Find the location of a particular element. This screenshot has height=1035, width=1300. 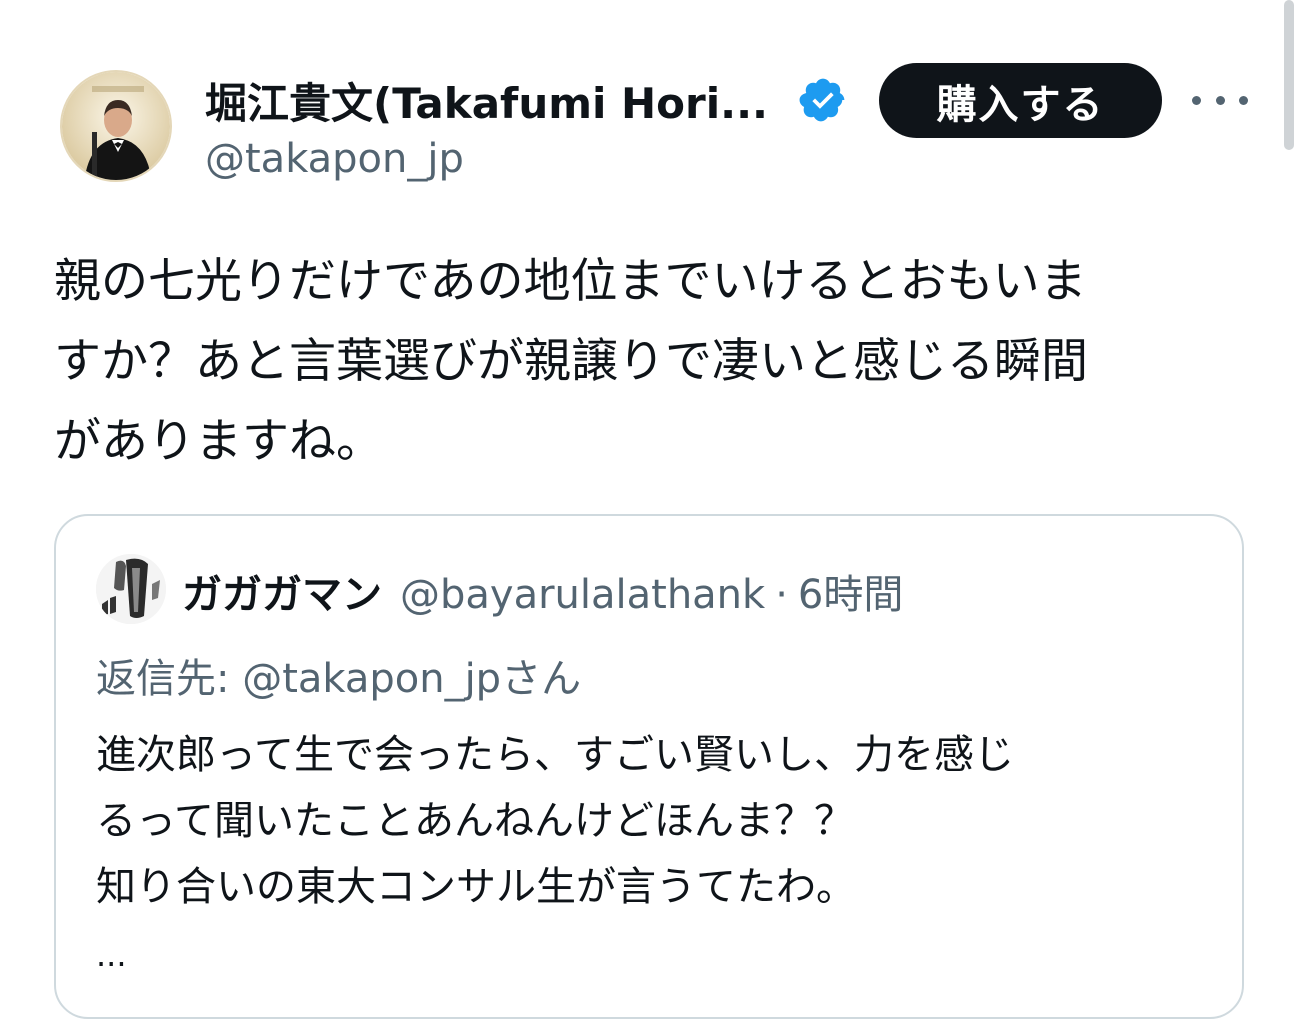

quoted-author-avatar is located at coordinates (131, 589).